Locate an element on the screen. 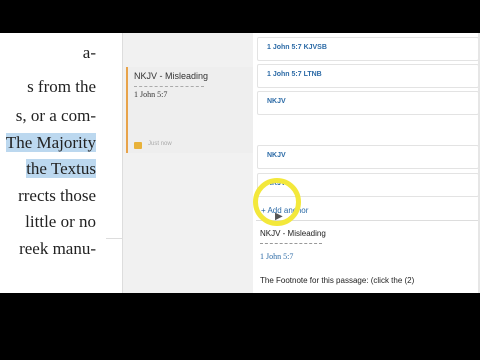 The height and width of the screenshot is (360, 480). detail-reference-link: 1 John 5:7 is located at coordinates (276, 256).